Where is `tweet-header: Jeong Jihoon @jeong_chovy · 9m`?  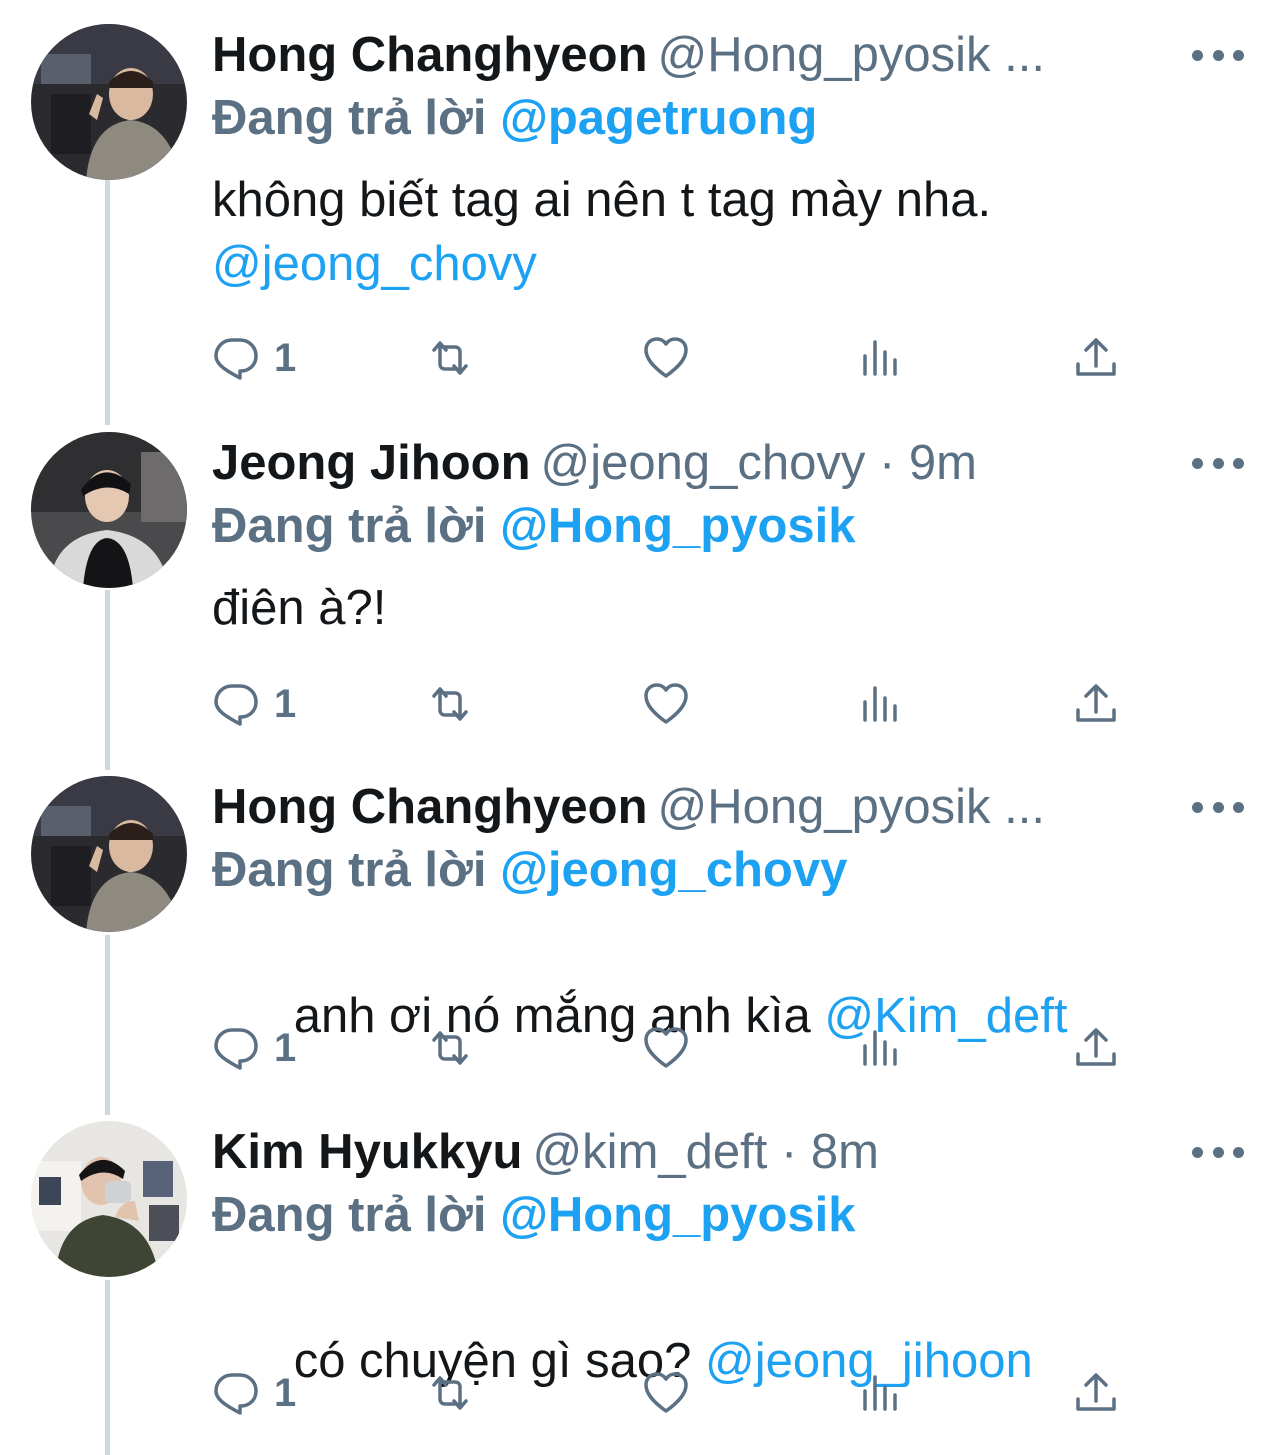
tweet-header: Jeong Jihoon @jeong_chovy · 9m is located at coordinates (697, 463).